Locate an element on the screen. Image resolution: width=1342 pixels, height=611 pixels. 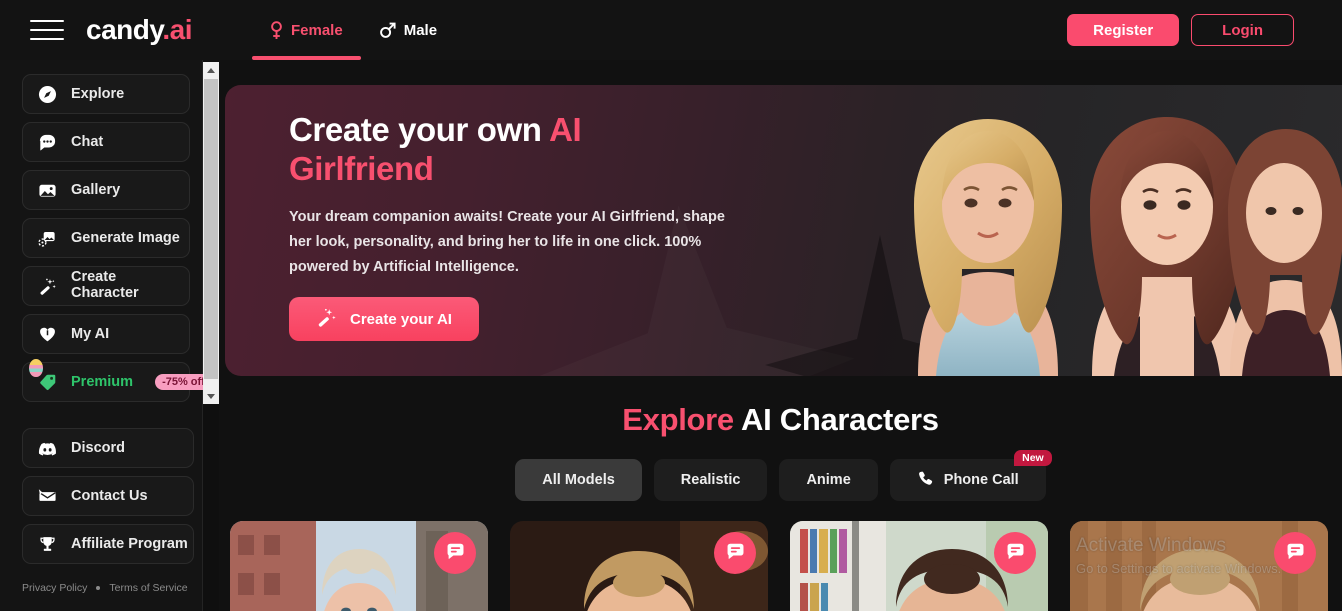
discord-icon is located at coordinates (47, 448).